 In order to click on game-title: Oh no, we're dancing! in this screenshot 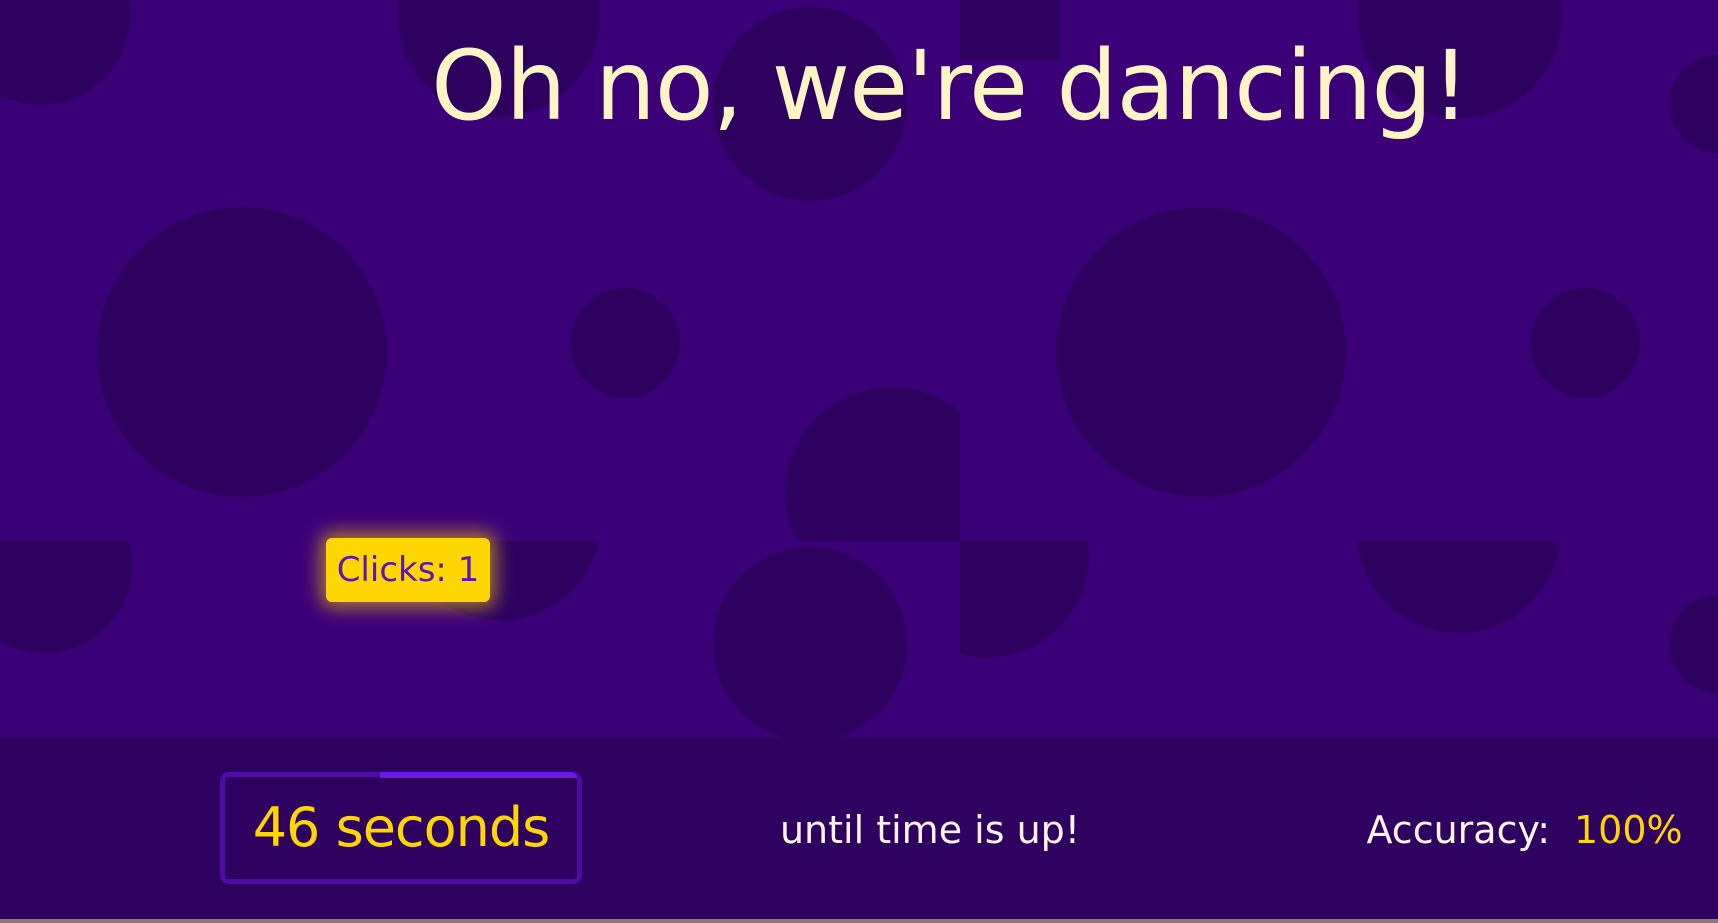, I will do `click(950, 86)`.